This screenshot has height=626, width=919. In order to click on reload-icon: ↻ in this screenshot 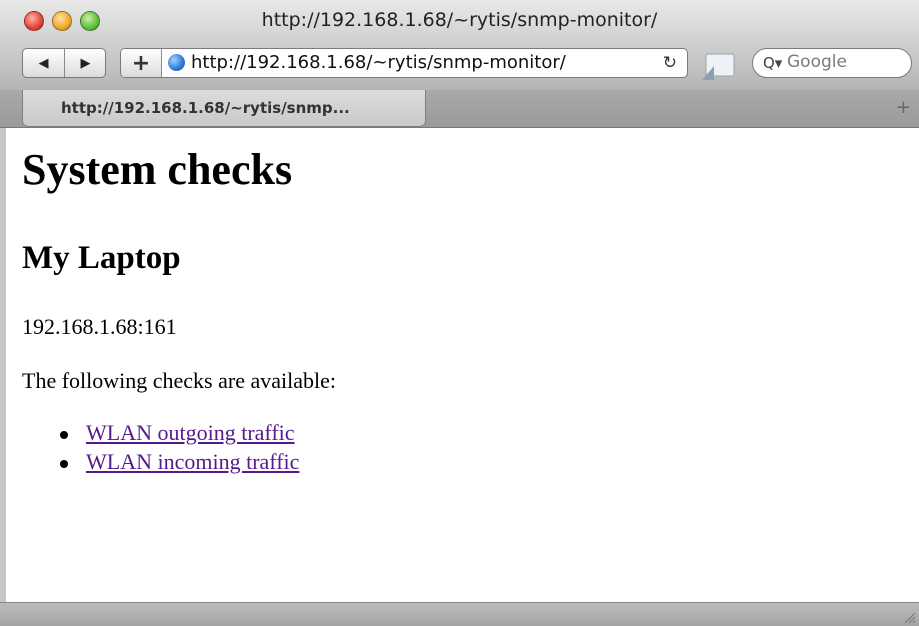, I will do `click(669, 63)`.